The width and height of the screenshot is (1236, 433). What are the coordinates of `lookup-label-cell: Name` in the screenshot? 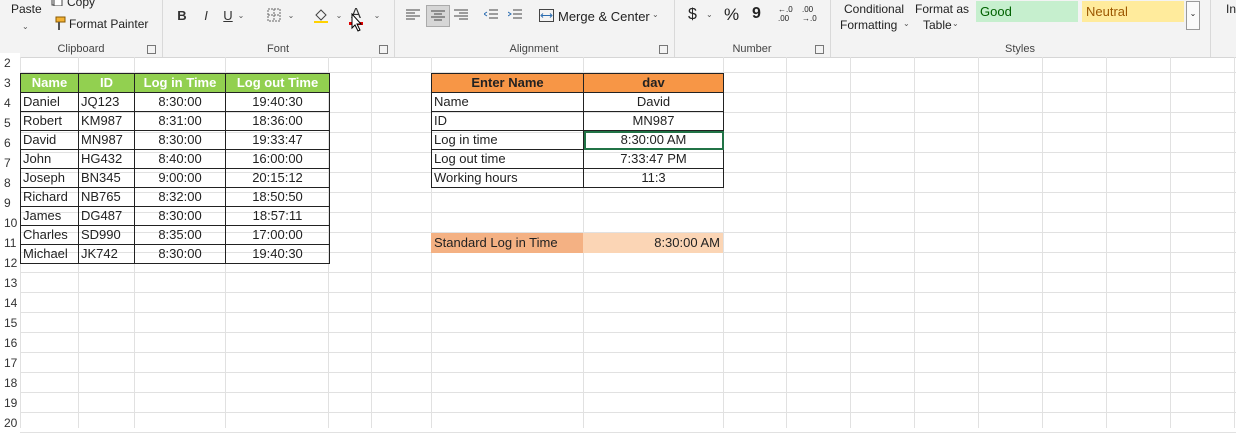 It's located at (507, 102).